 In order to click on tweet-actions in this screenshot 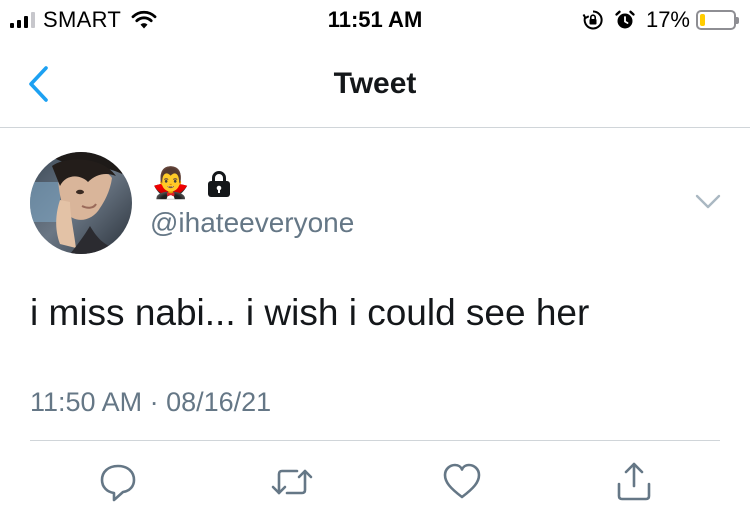, I will do `click(375, 485)`.